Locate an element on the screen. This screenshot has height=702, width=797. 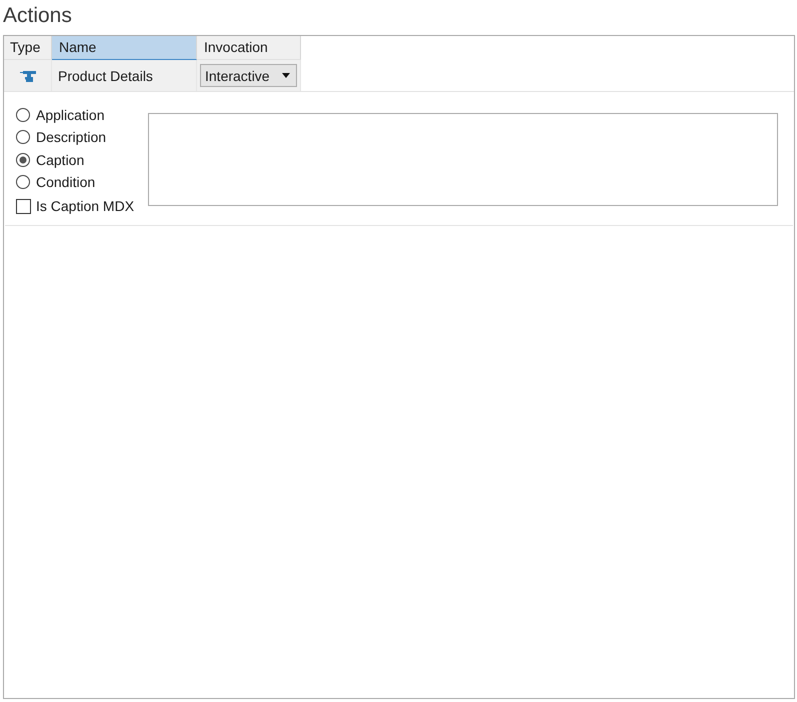
radio-button: Description is located at coordinates (61, 137).